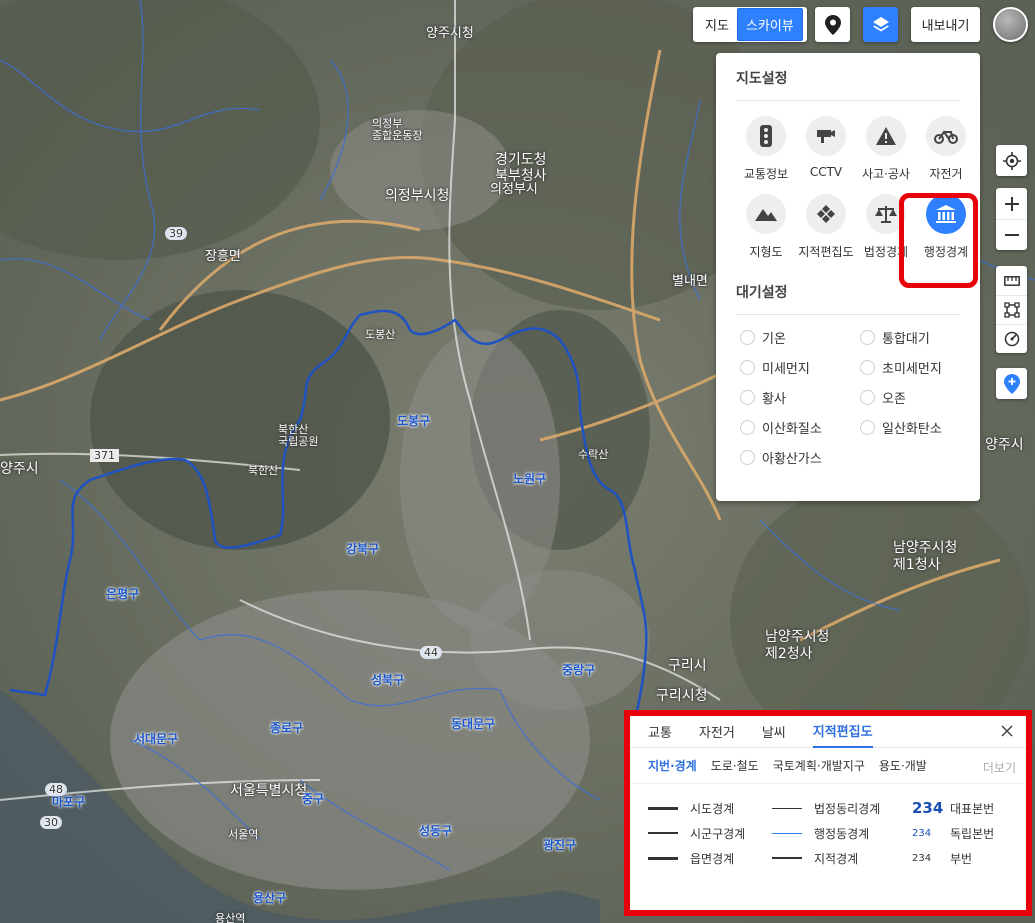  I want to click on air-option-label: 아황산가스, so click(792, 459).